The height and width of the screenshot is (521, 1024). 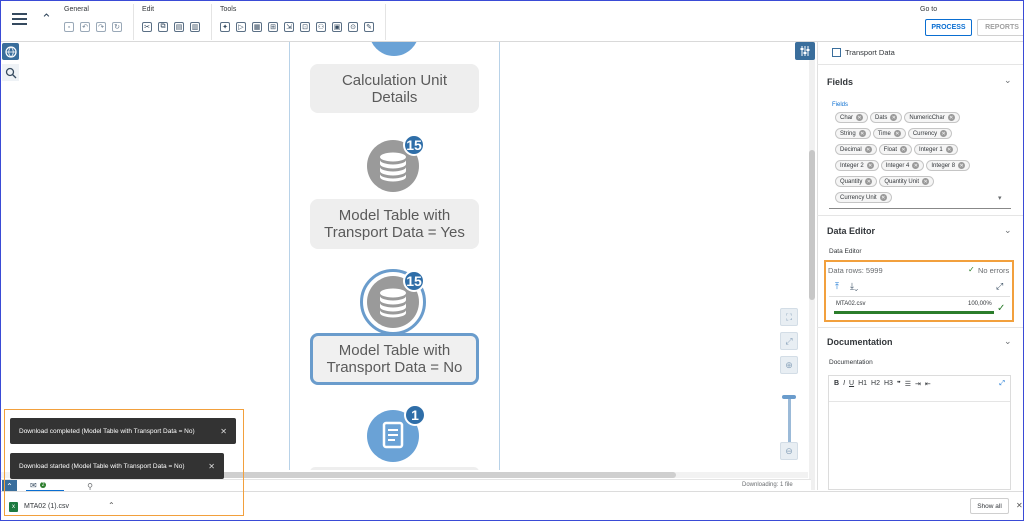 I want to click on outdent-icon: ⇤, so click(x=928, y=384).